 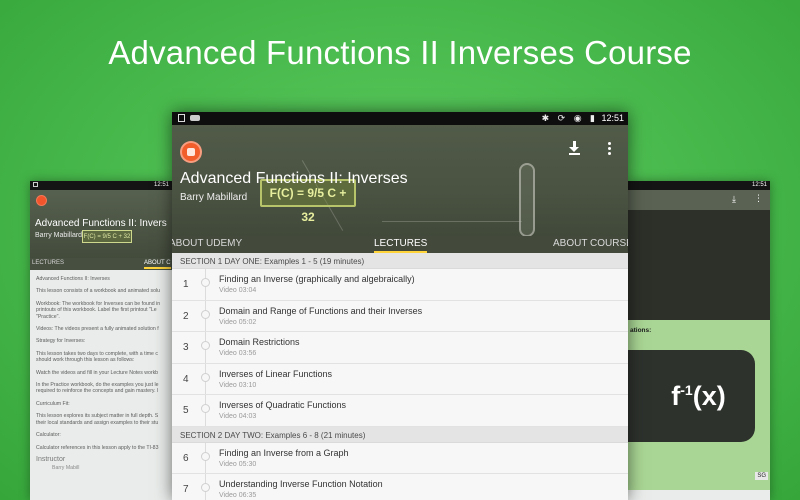 What do you see at coordinates (238, 290) in the screenshot?
I see `lecture-duration: Video 03:04` at bounding box center [238, 290].